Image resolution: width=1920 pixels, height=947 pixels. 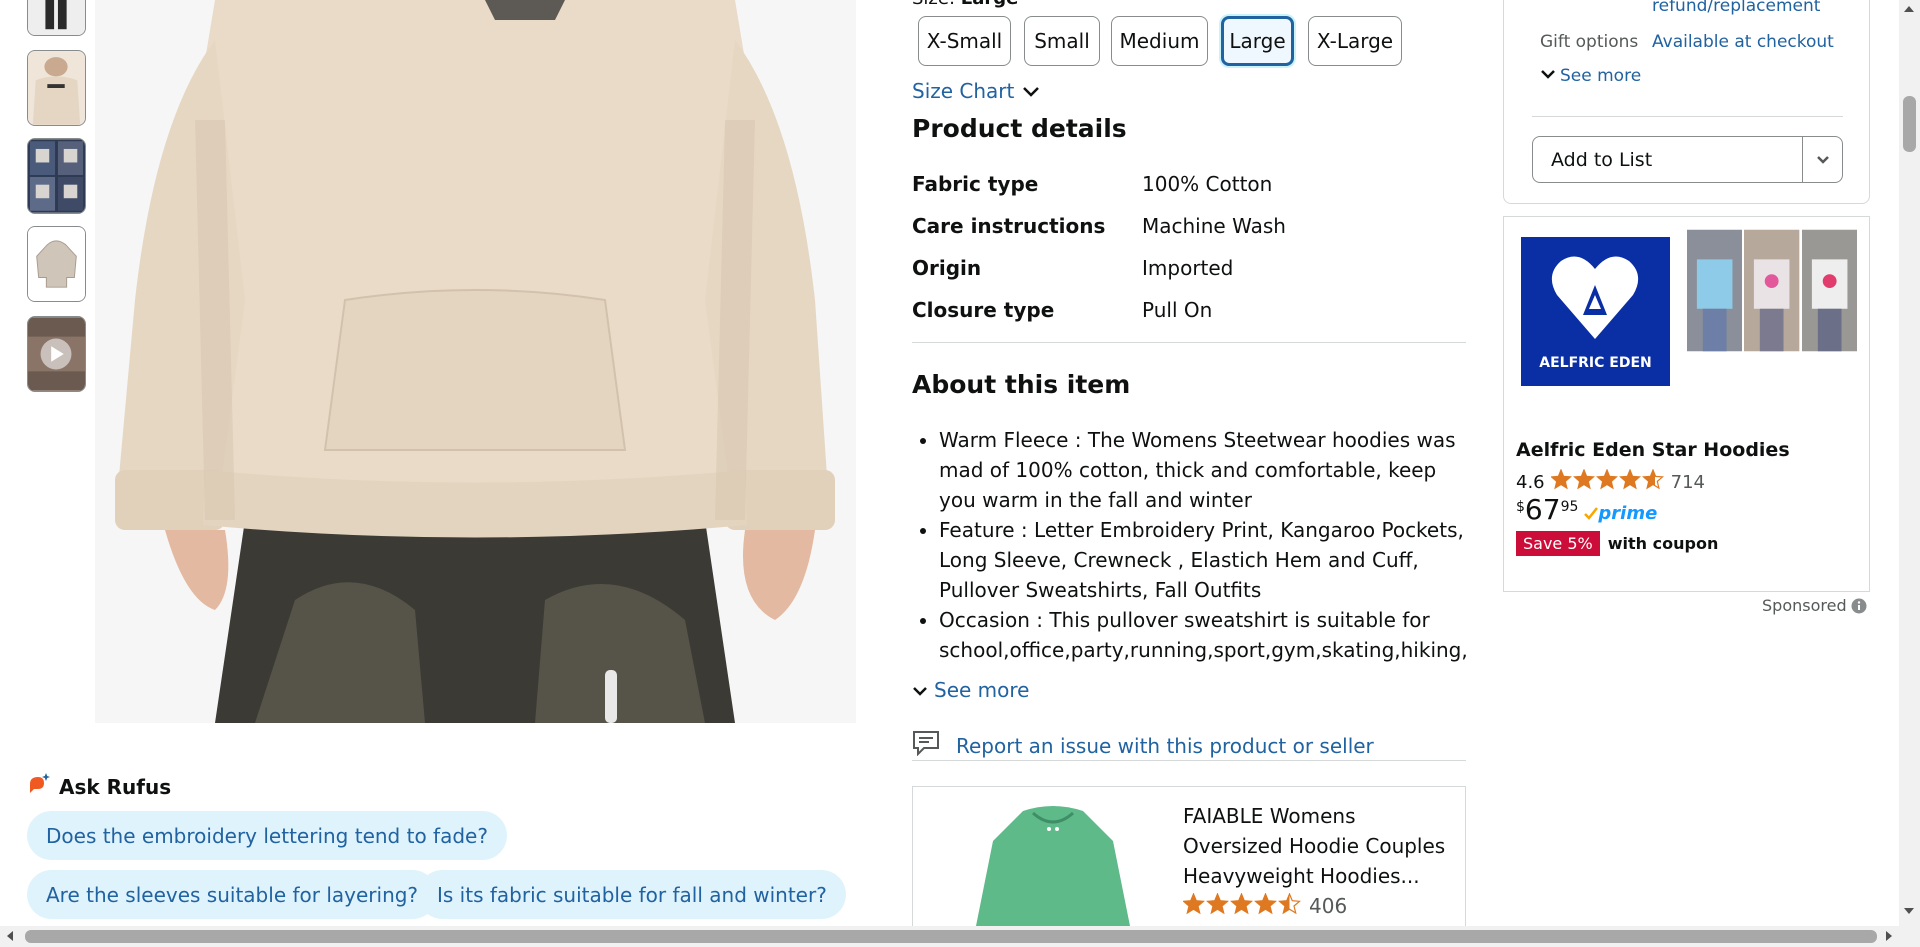 I want to click on size-chart-link: Size Chart, so click(x=976, y=91).